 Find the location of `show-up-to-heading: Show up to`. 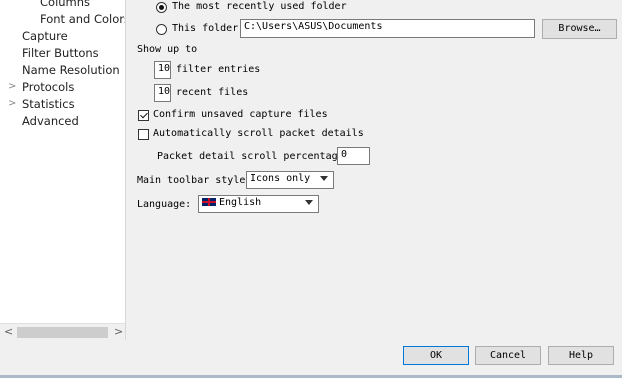

show-up-to-heading: Show up to is located at coordinates (167, 49).